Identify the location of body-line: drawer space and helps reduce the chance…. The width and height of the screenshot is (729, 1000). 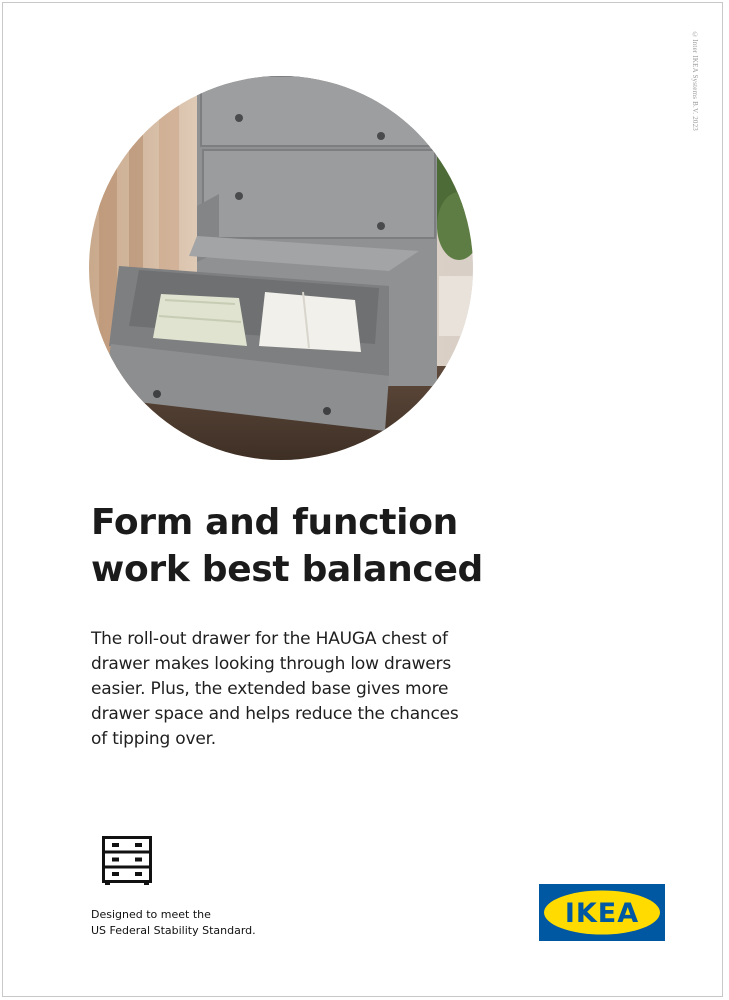
(275, 714).